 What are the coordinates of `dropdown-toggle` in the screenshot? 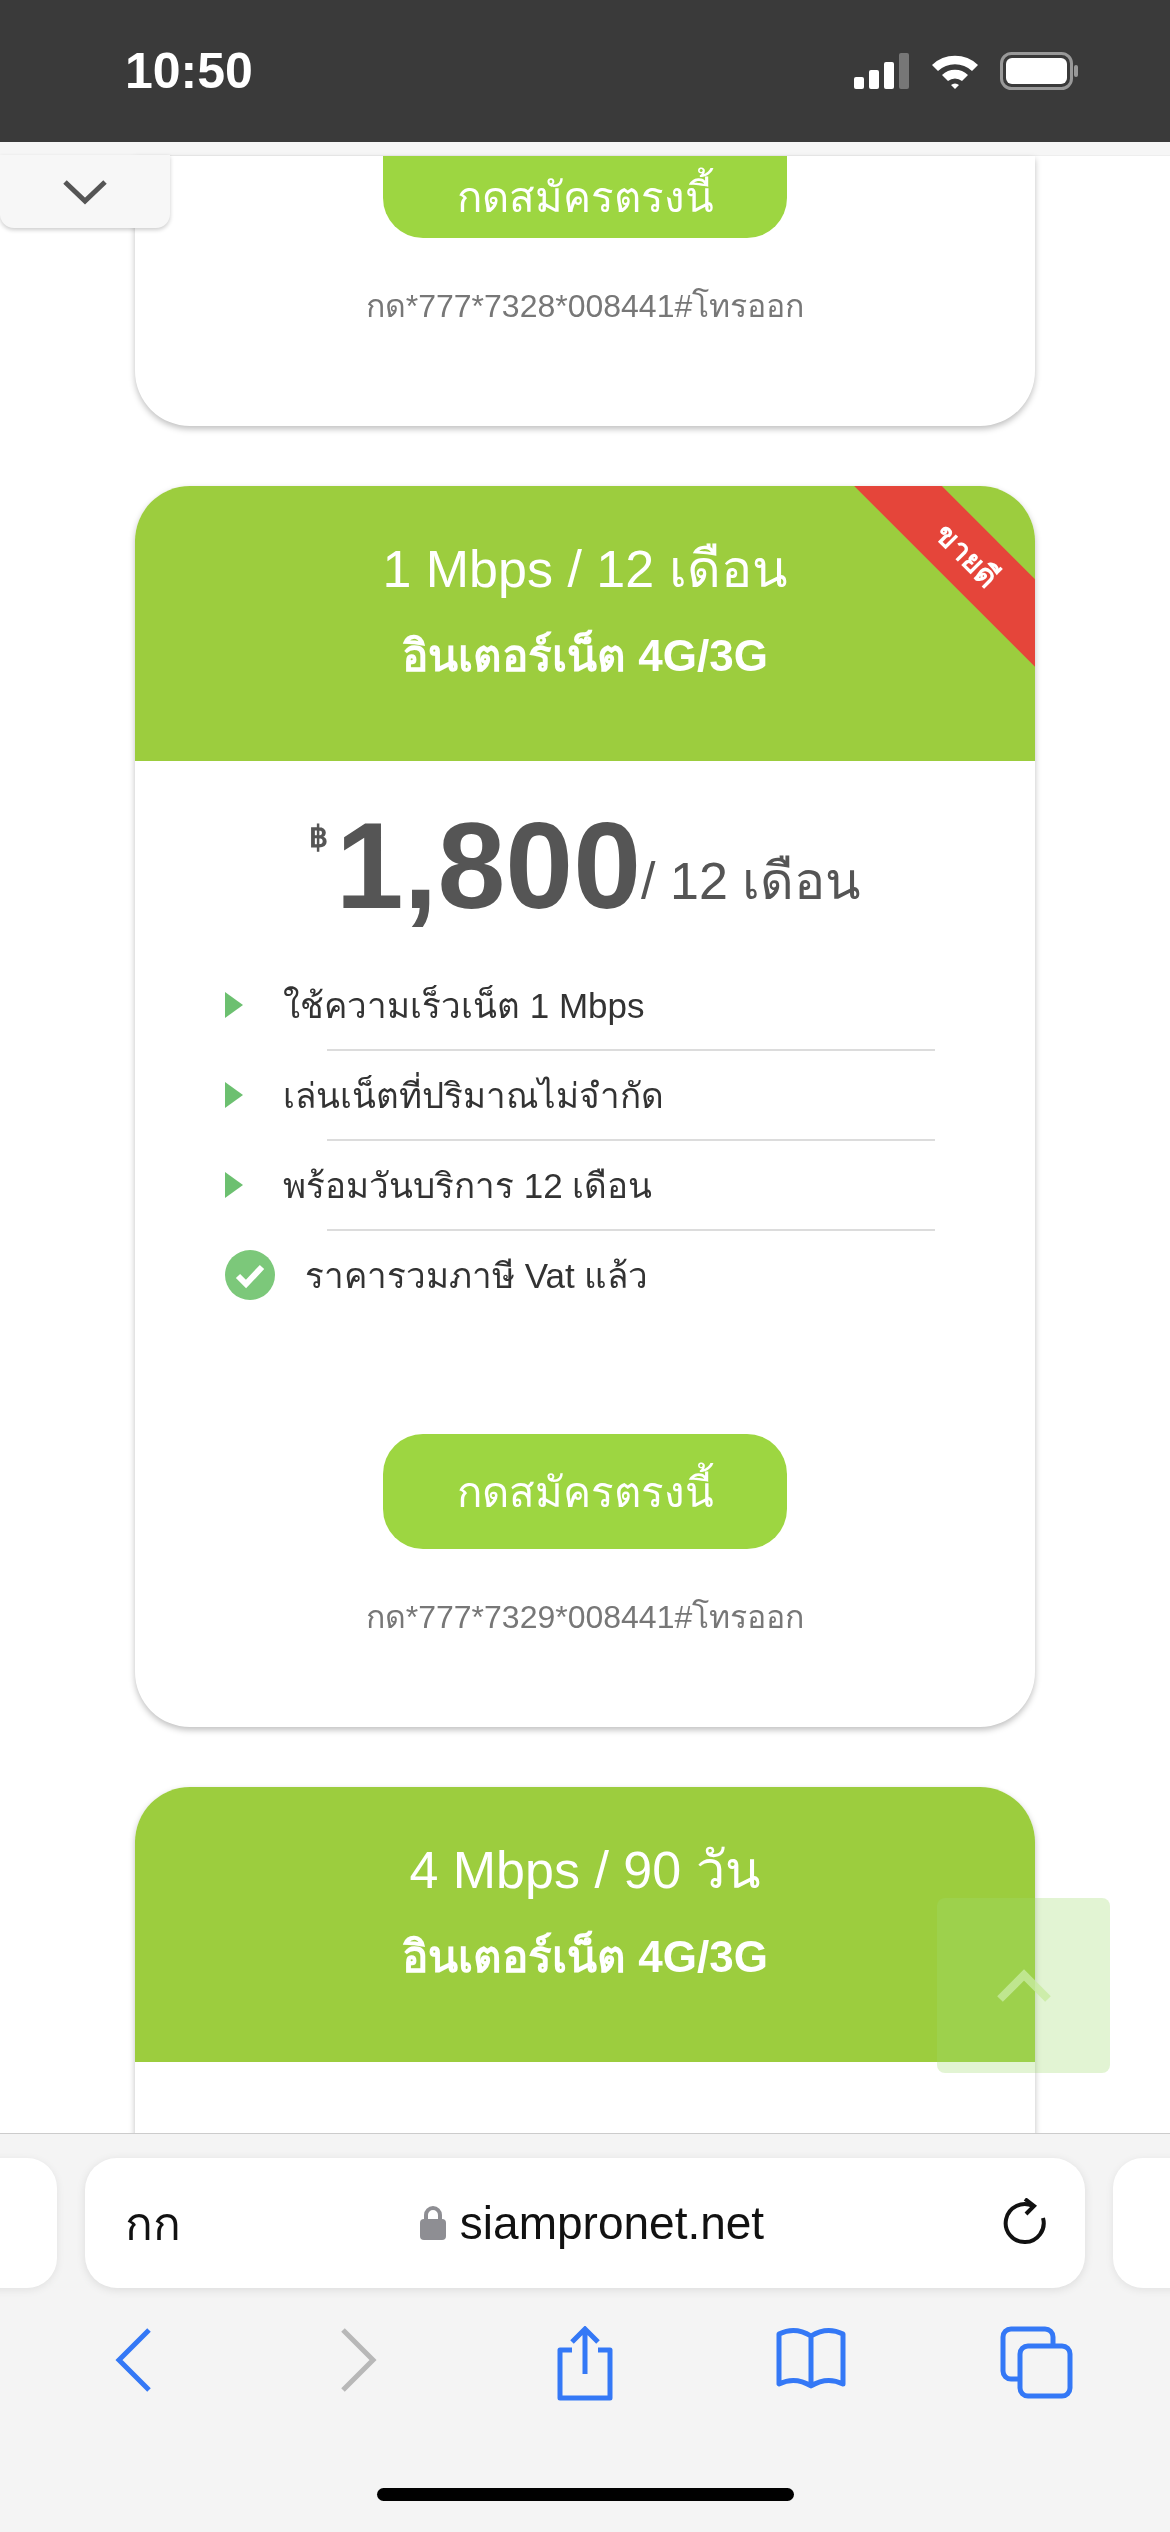 It's located at (85, 191).